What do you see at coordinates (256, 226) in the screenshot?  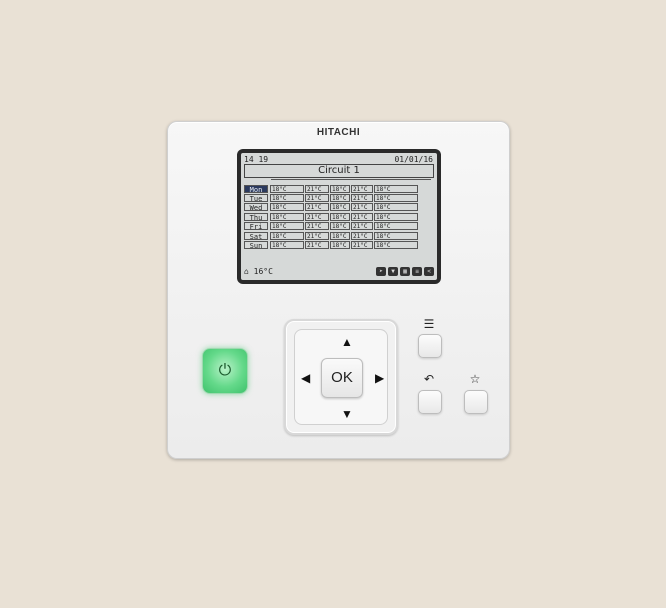 I see `day-label: Fri` at bounding box center [256, 226].